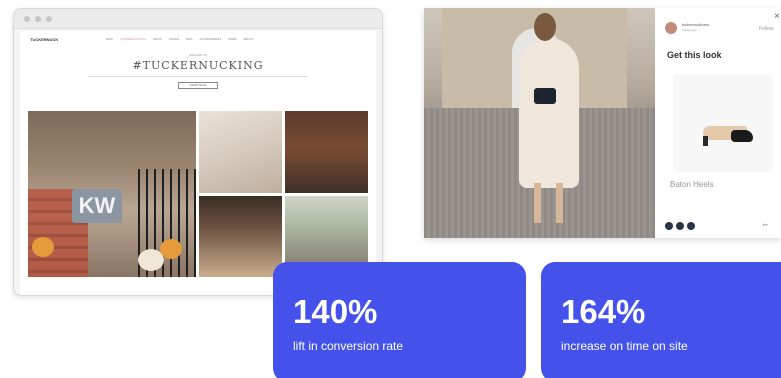 Image resolution: width=781 pixels, height=378 pixels. What do you see at coordinates (198, 19) in the screenshot?
I see `browser-toolbar` at bounding box center [198, 19].